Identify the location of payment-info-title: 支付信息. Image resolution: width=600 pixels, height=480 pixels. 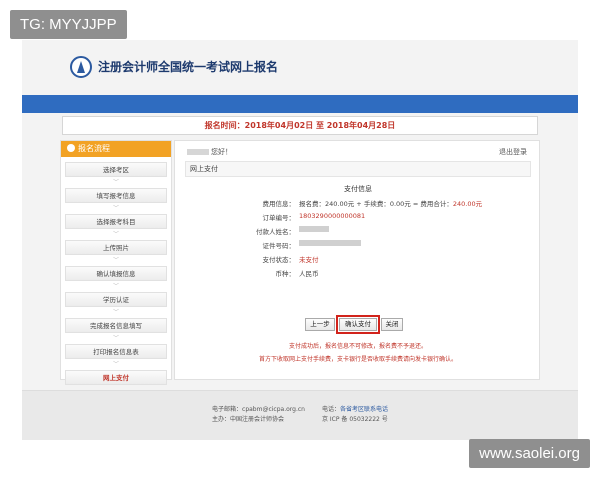
(358, 189).